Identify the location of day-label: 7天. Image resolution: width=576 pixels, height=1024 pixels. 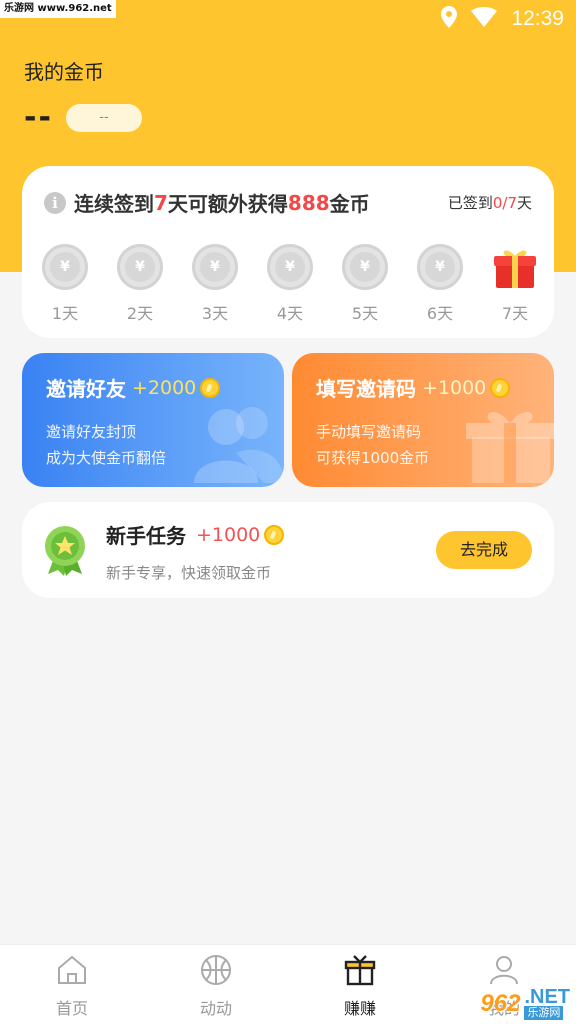
(515, 313).